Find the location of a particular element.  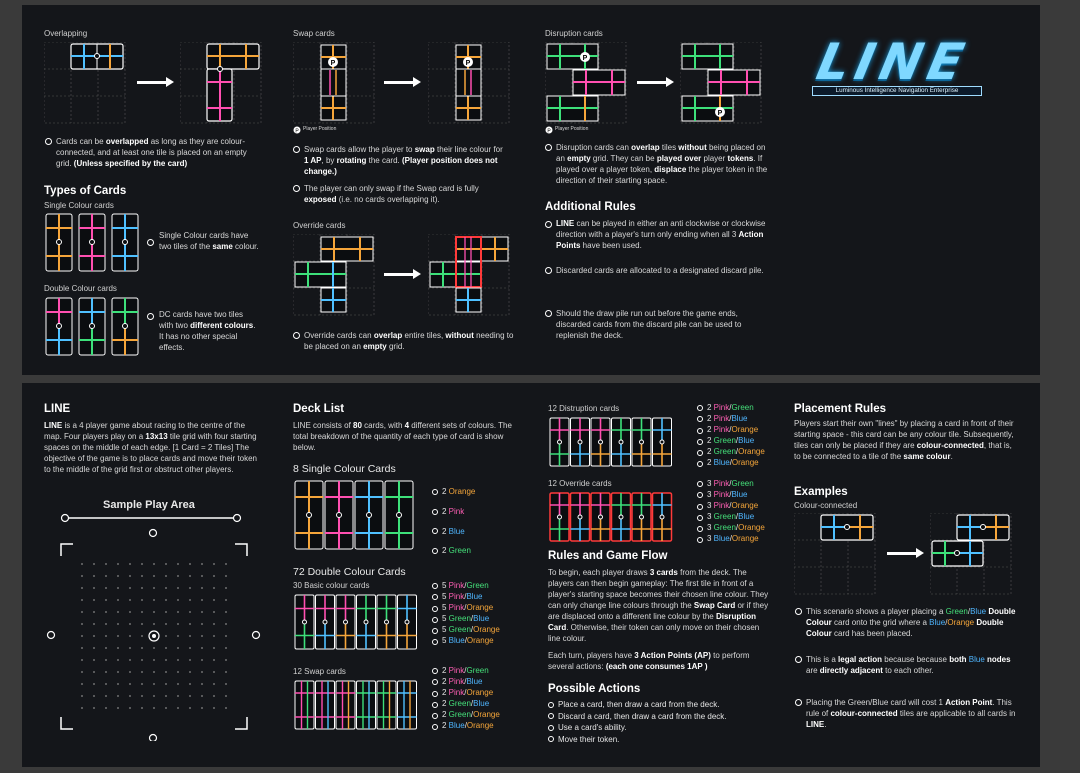

single-colour-title: 8 Single Colour Cards is located at coordinates (344, 469).